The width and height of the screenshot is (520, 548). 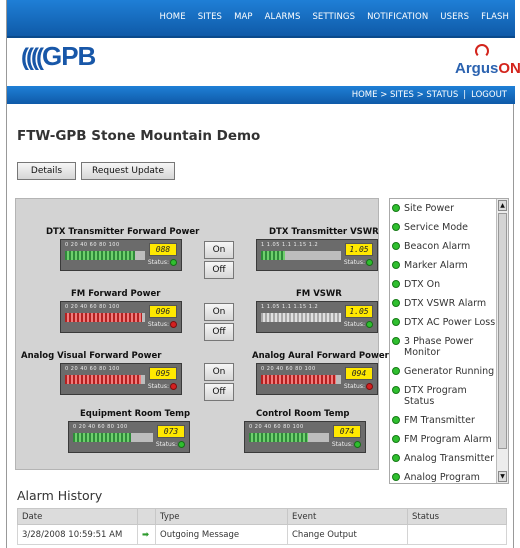 What do you see at coordinates (305, 437) in the screenshot?
I see `gauge-control-room-temp: 0 20 40 60 80 100 074 Status:` at bounding box center [305, 437].